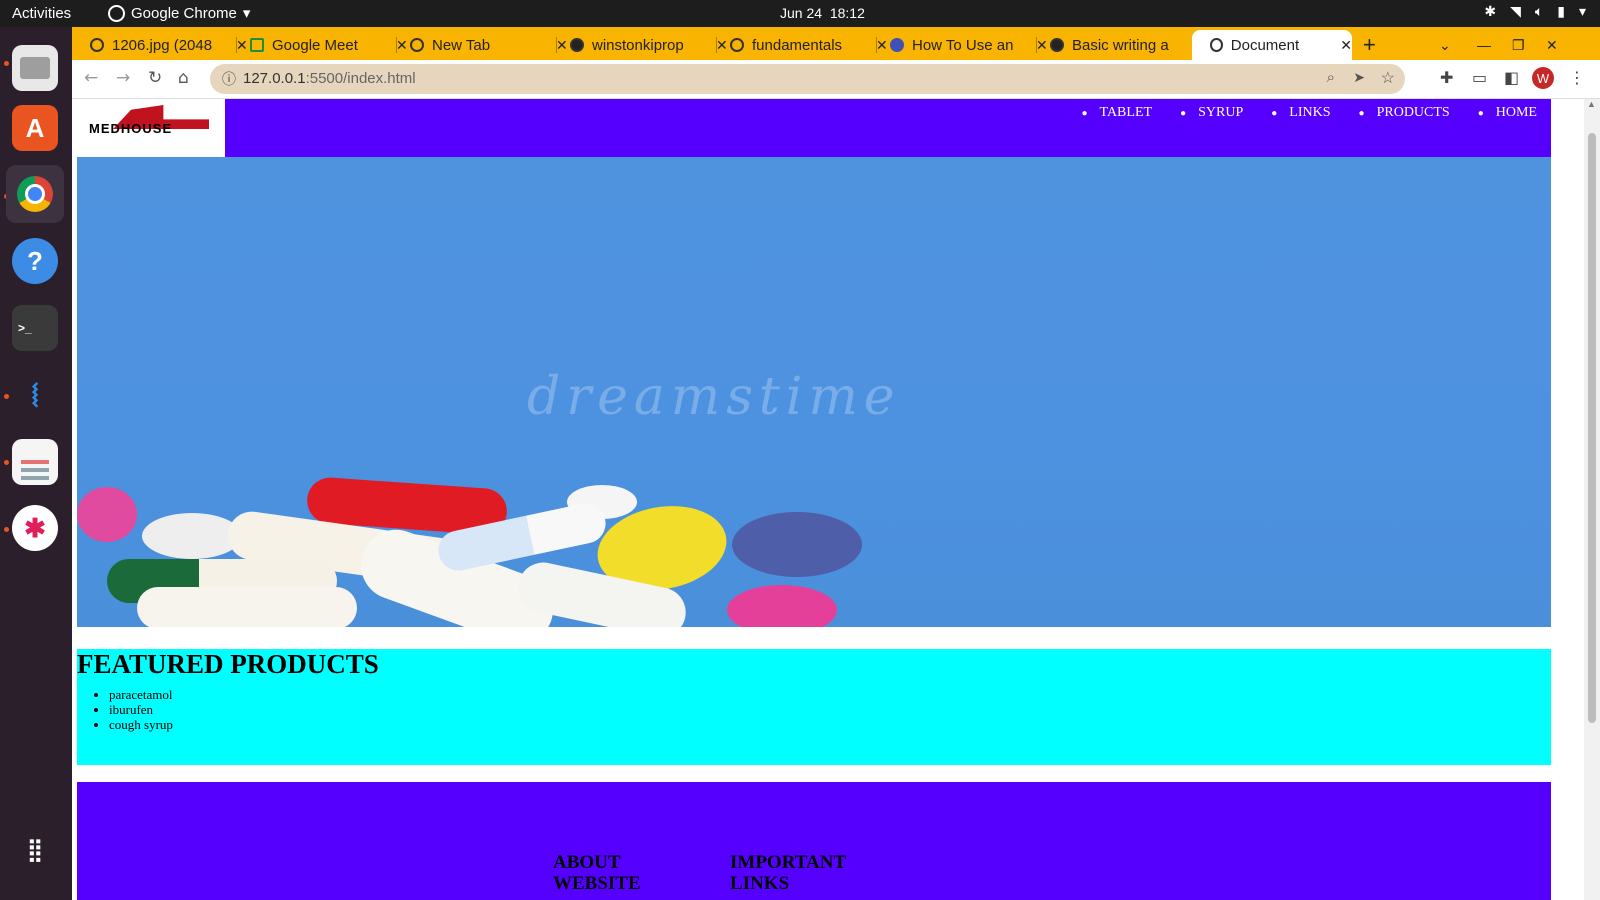 This screenshot has height=900, width=1600. Describe the element at coordinates (1310, 112) in the screenshot. I see `nav-label: LINKS` at that location.